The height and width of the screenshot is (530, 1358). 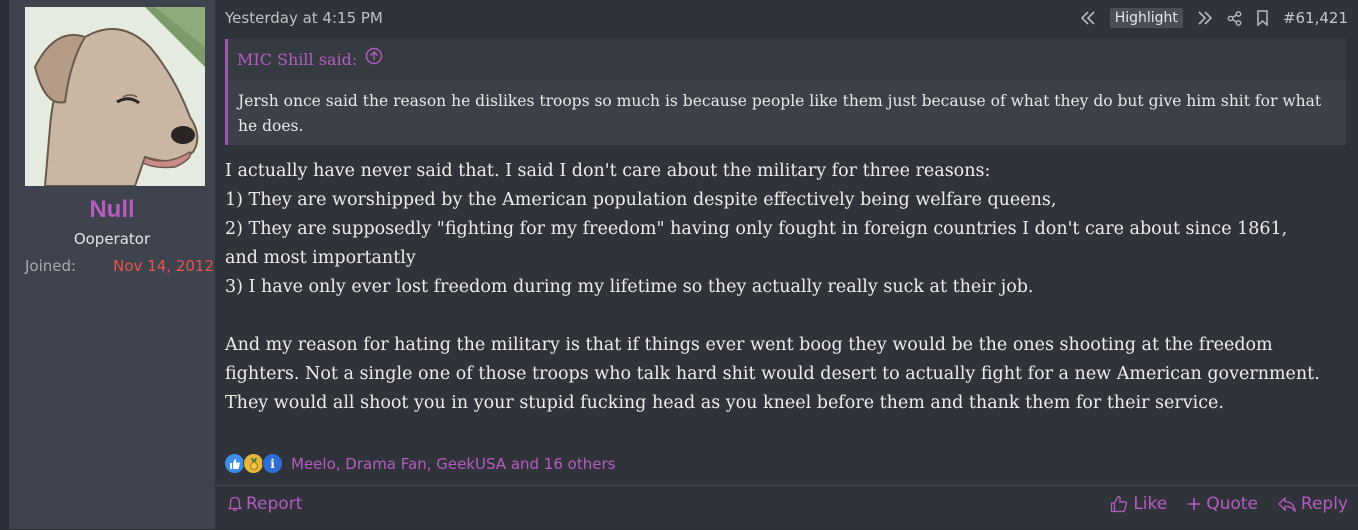 I want to click on reply-icon, so click(x=1286, y=504).